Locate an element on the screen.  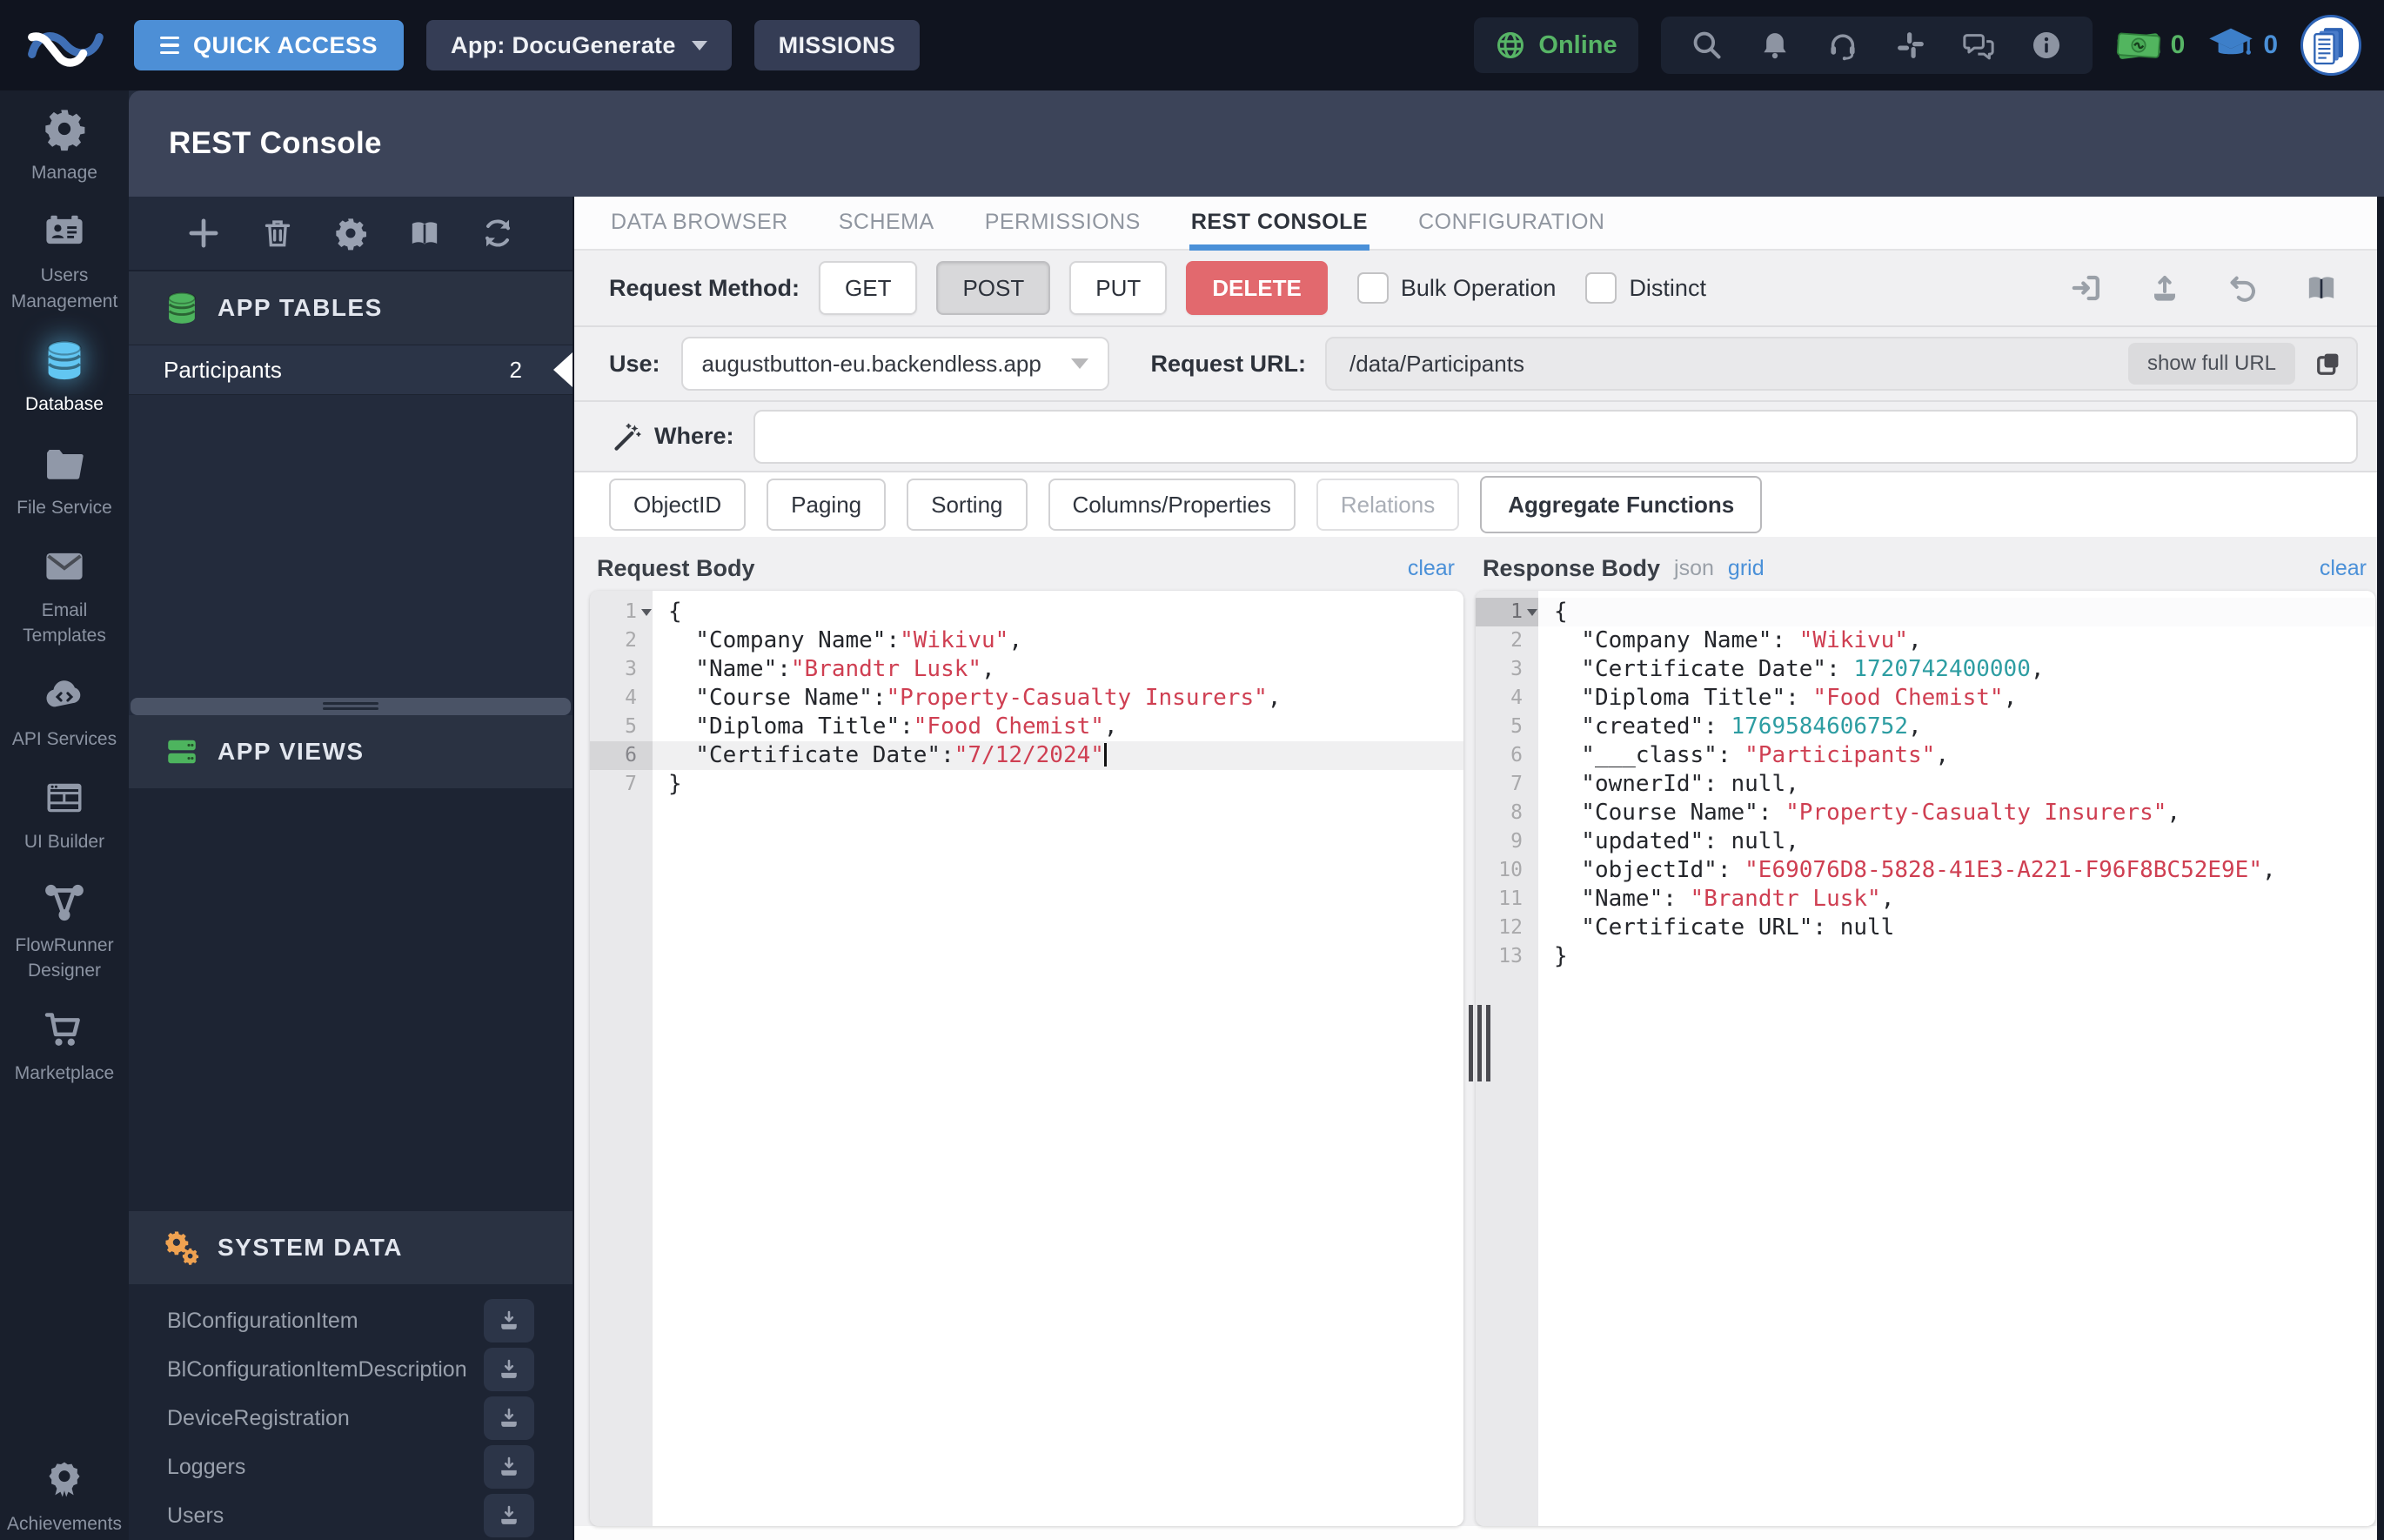
objectid-button: ObjectID is located at coordinates (678, 505).